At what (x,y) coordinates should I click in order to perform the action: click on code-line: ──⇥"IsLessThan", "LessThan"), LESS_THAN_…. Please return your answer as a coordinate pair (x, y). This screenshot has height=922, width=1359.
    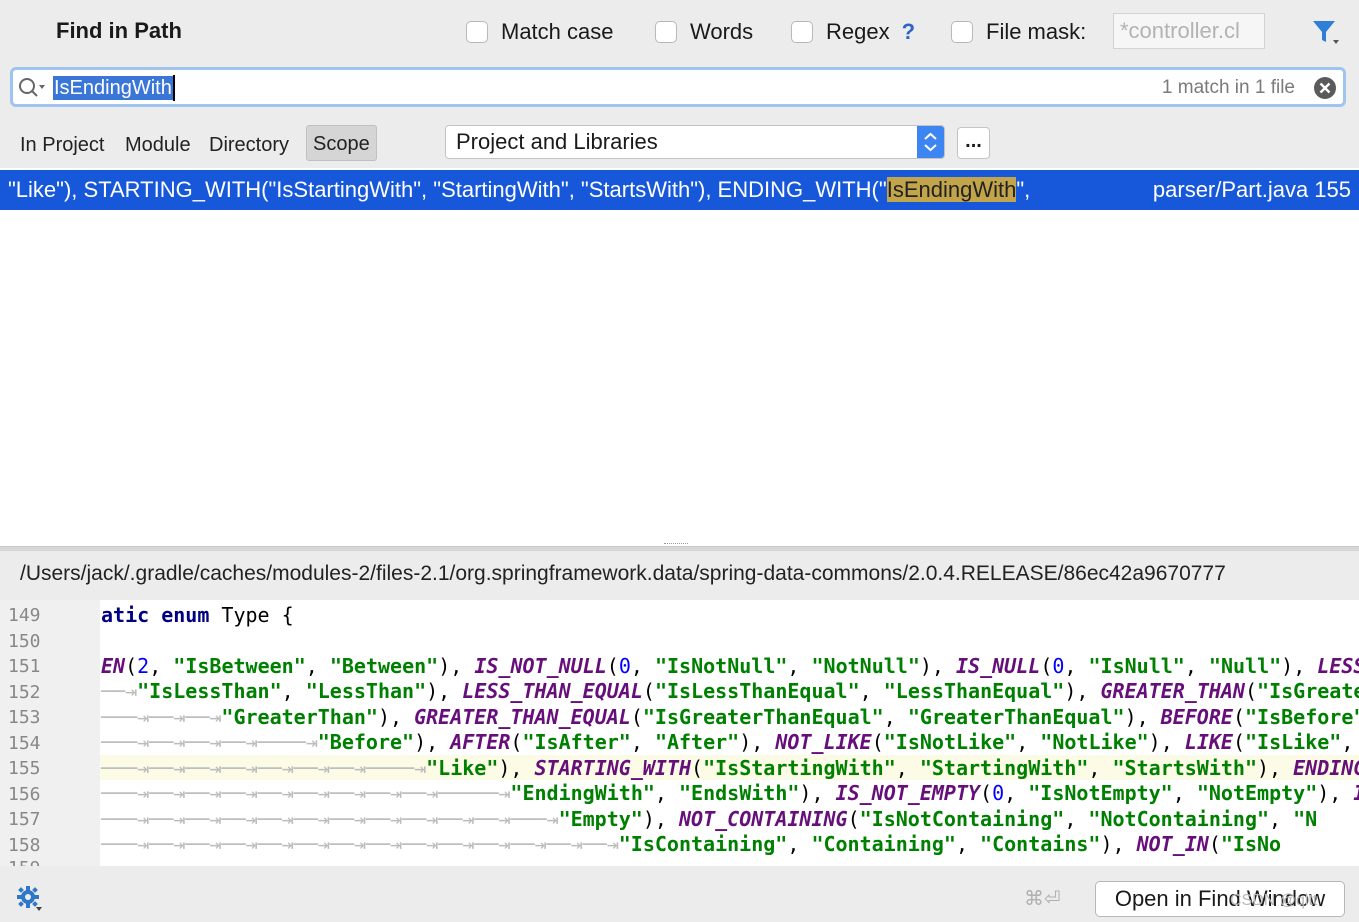
    Looking at the image, I should click on (730, 691).